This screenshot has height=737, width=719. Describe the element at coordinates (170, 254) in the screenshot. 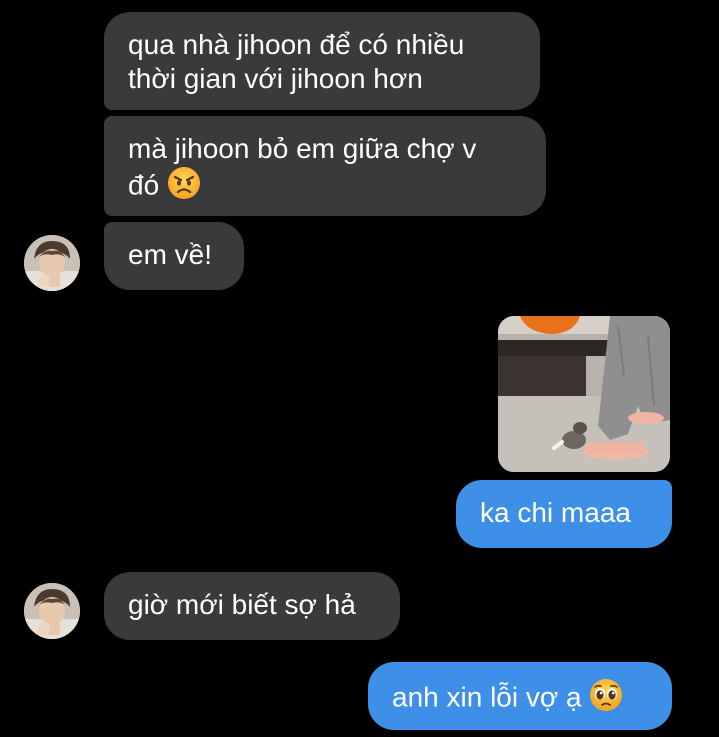

I see `message-text-line: em về!` at that location.